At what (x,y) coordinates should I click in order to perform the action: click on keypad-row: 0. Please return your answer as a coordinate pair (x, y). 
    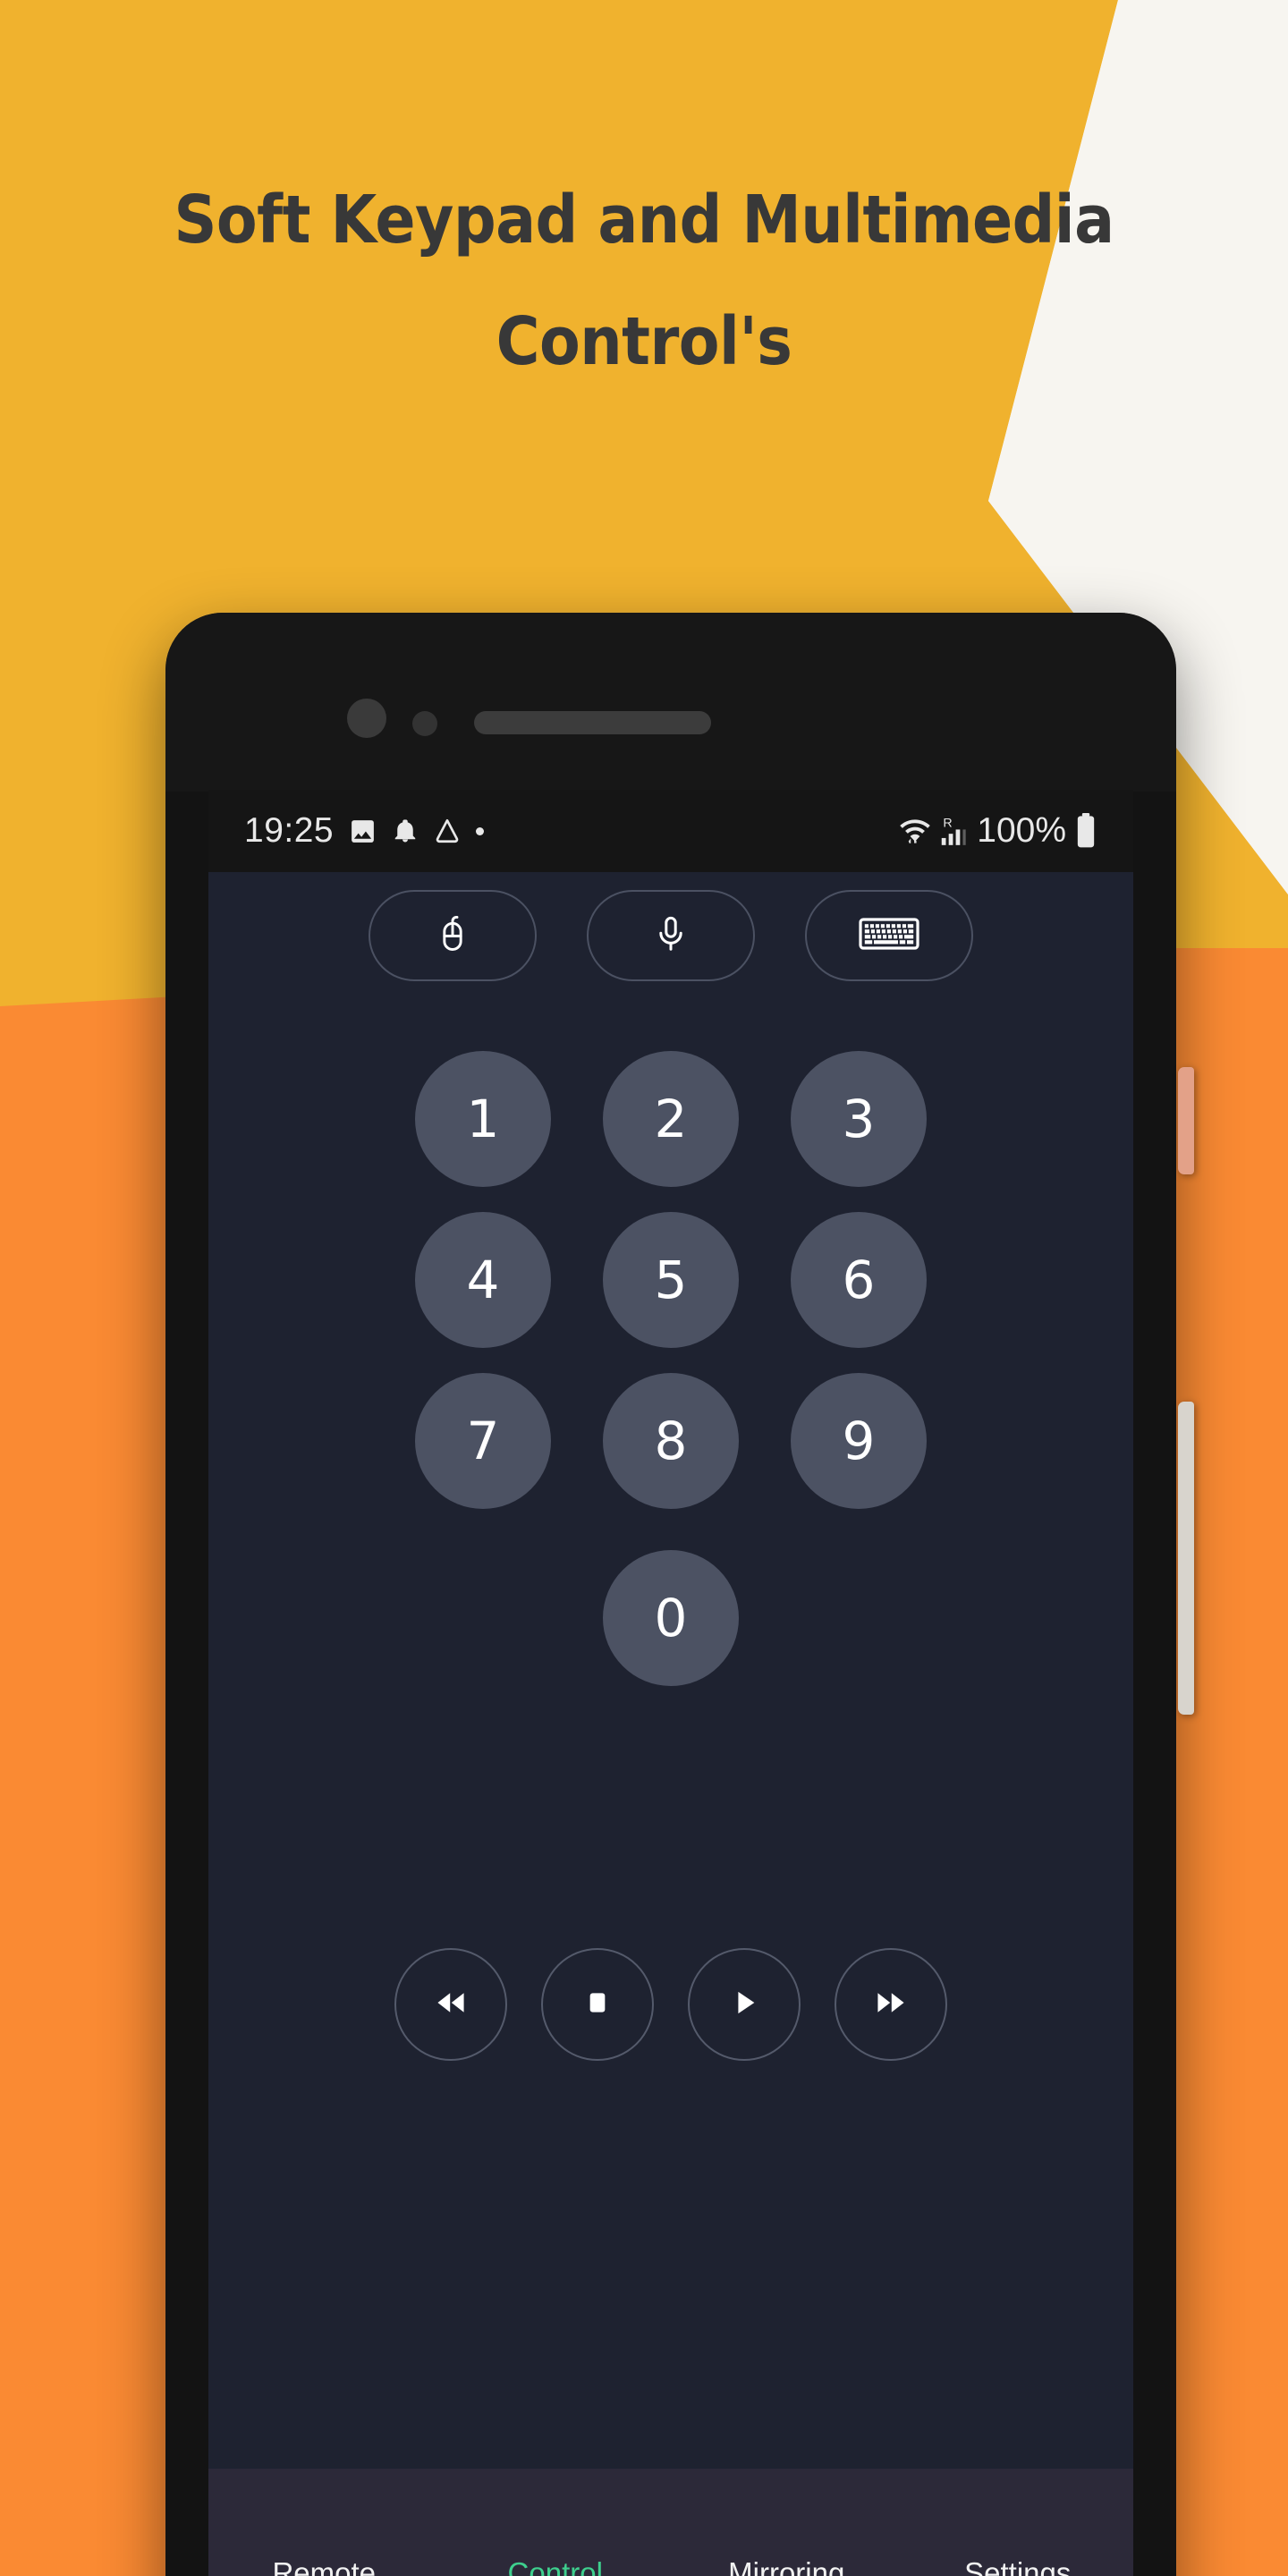
    Looking at the image, I should click on (671, 1618).